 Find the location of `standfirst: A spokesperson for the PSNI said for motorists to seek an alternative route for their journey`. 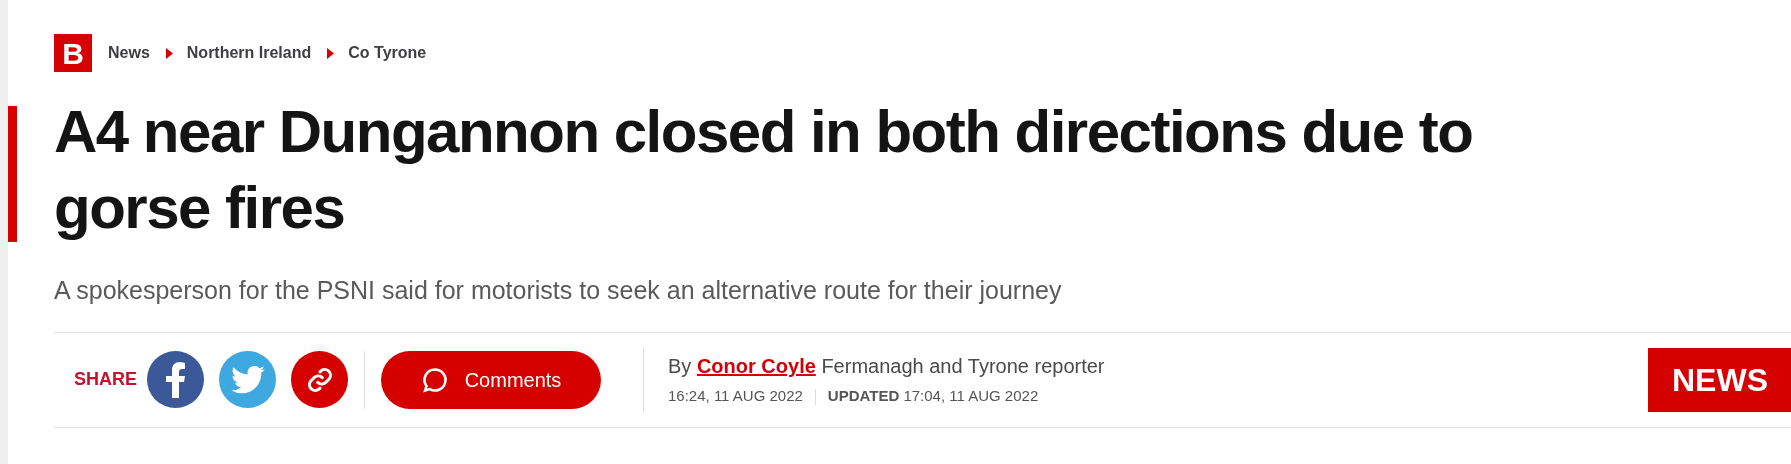

standfirst: A spokesperson for the PSNI said for motorists to seek an alternative route for their journey is located at coordinates (558, 290).